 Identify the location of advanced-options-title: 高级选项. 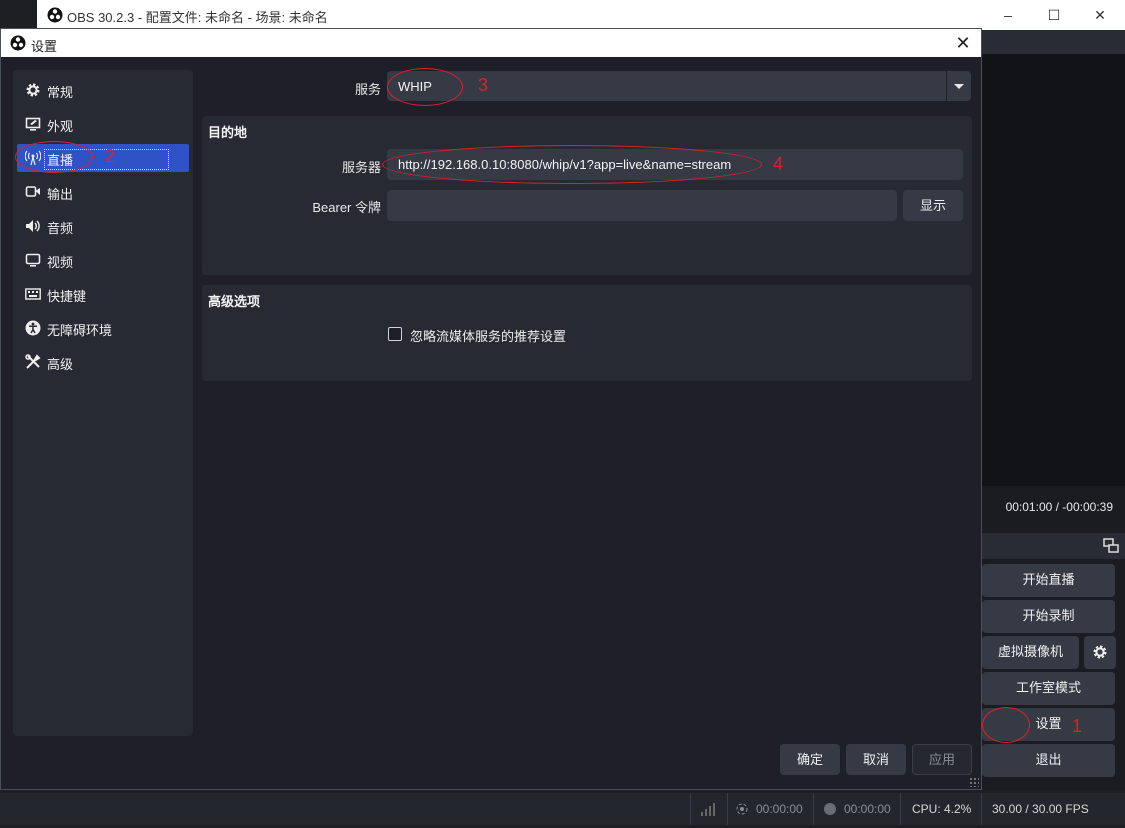
(234, 301).